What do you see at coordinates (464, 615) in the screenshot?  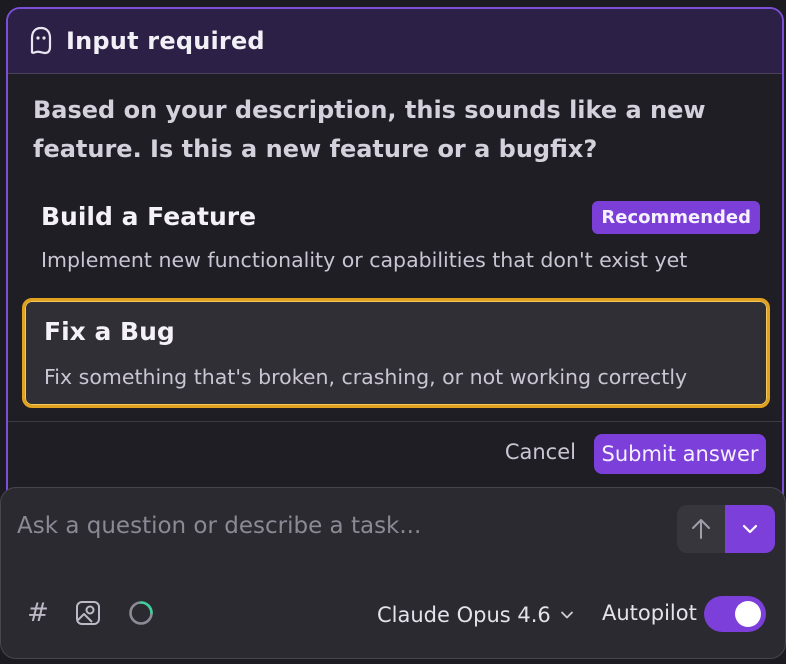 I see `model-name: Claude Opus 4.6` at bounding box center [464, 615].